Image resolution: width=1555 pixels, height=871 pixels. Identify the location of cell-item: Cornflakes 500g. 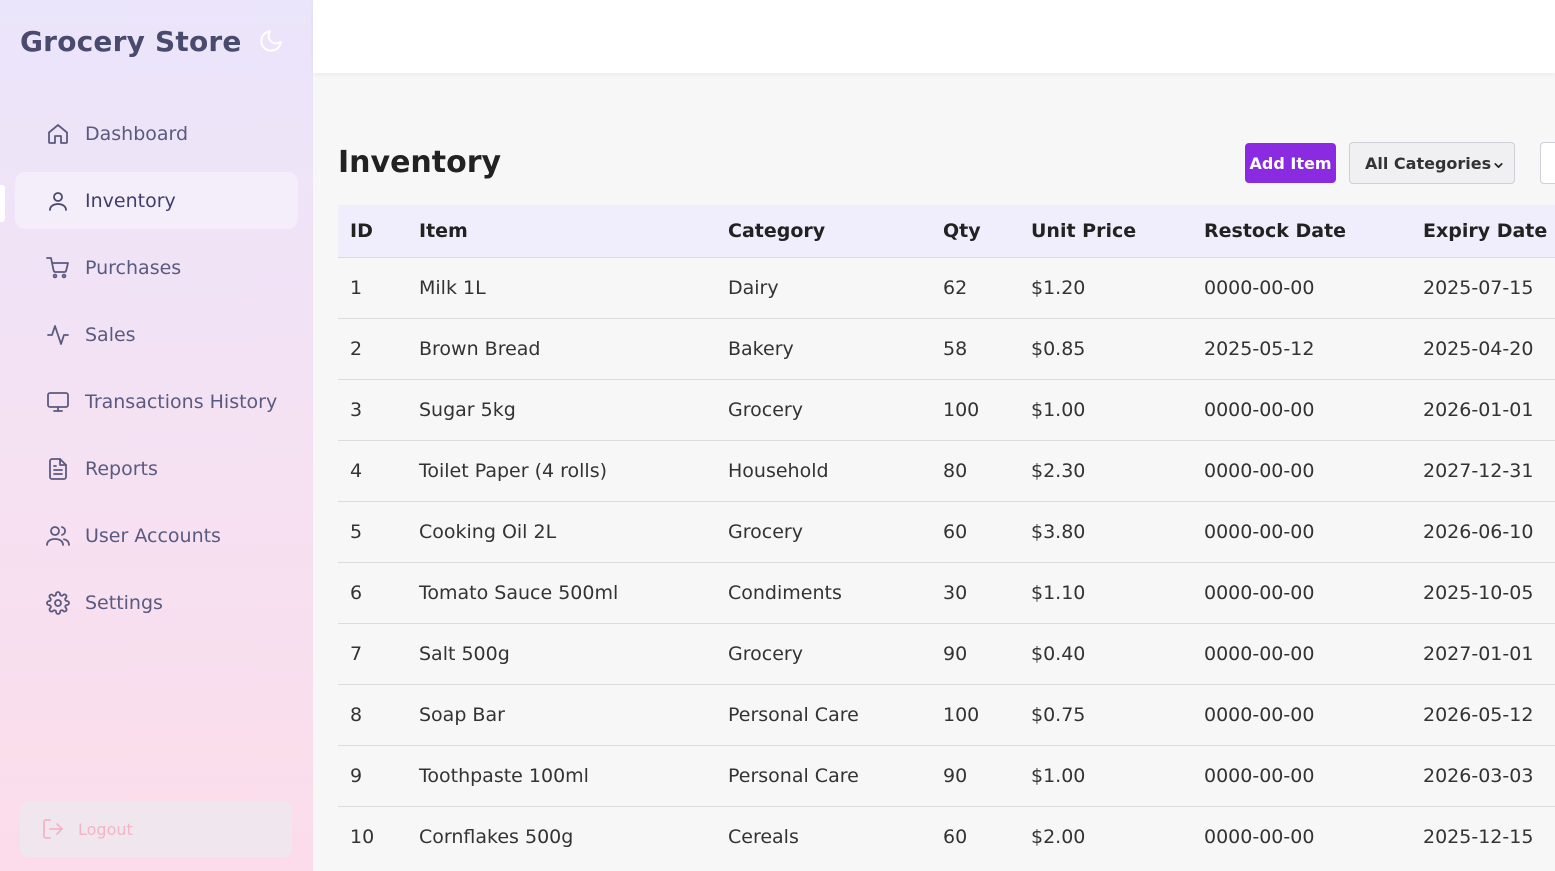
(496, 836).